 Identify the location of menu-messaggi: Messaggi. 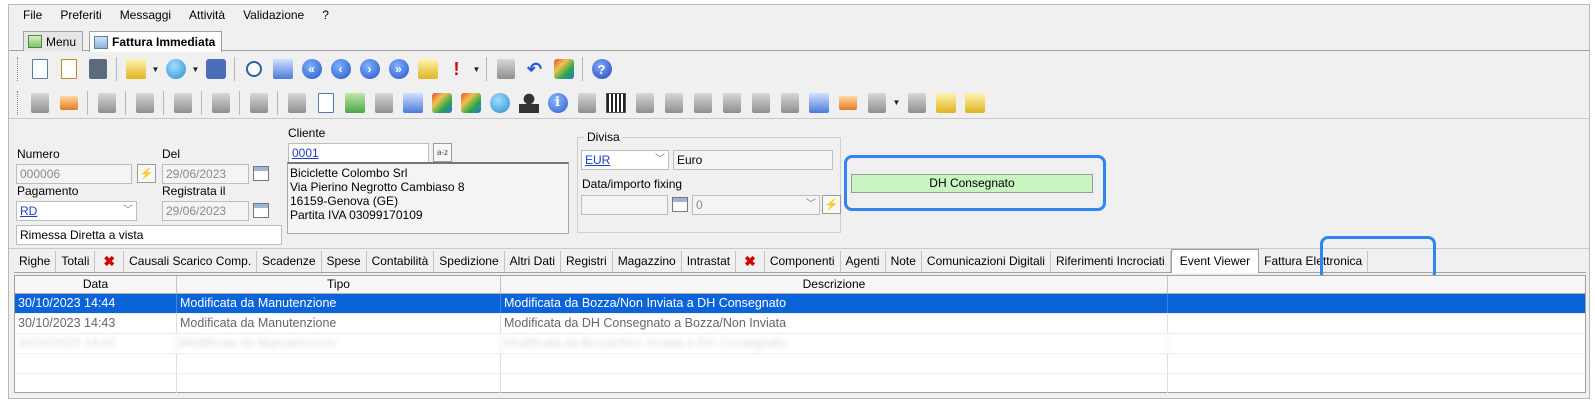
(145, 15).